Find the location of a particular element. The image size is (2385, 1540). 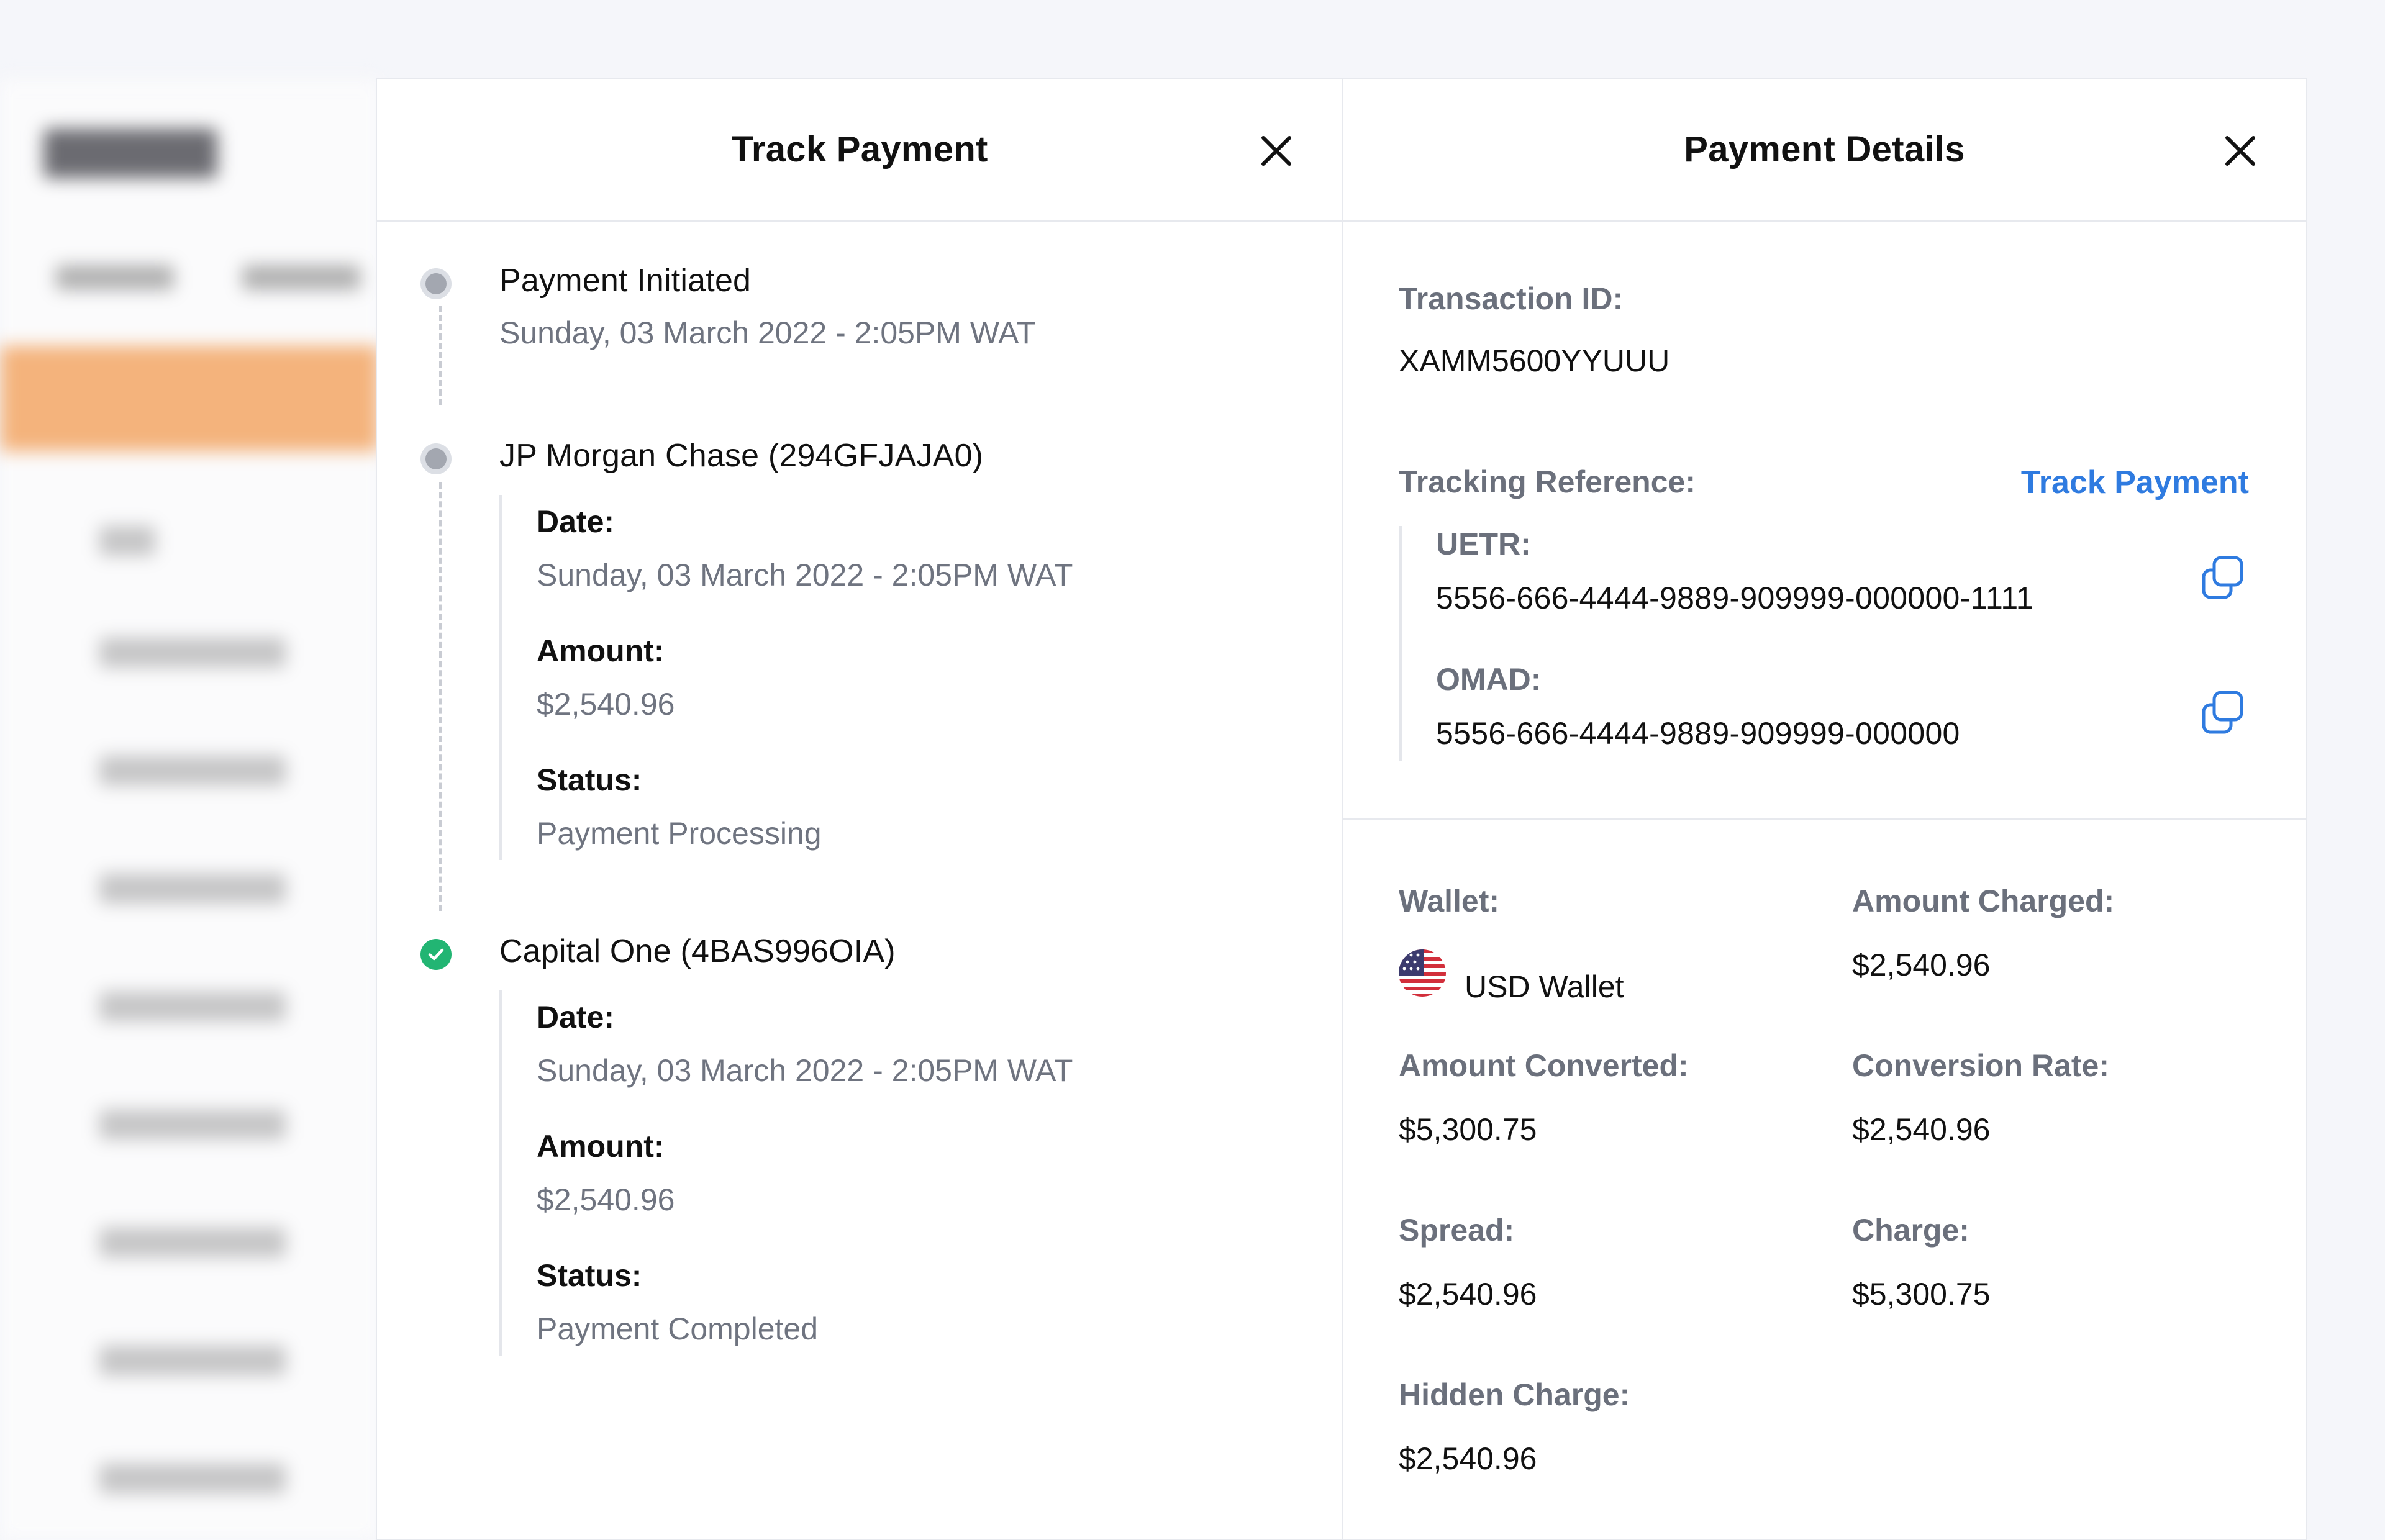

status-value: Payment Processing is located at coordinates (679, 833).